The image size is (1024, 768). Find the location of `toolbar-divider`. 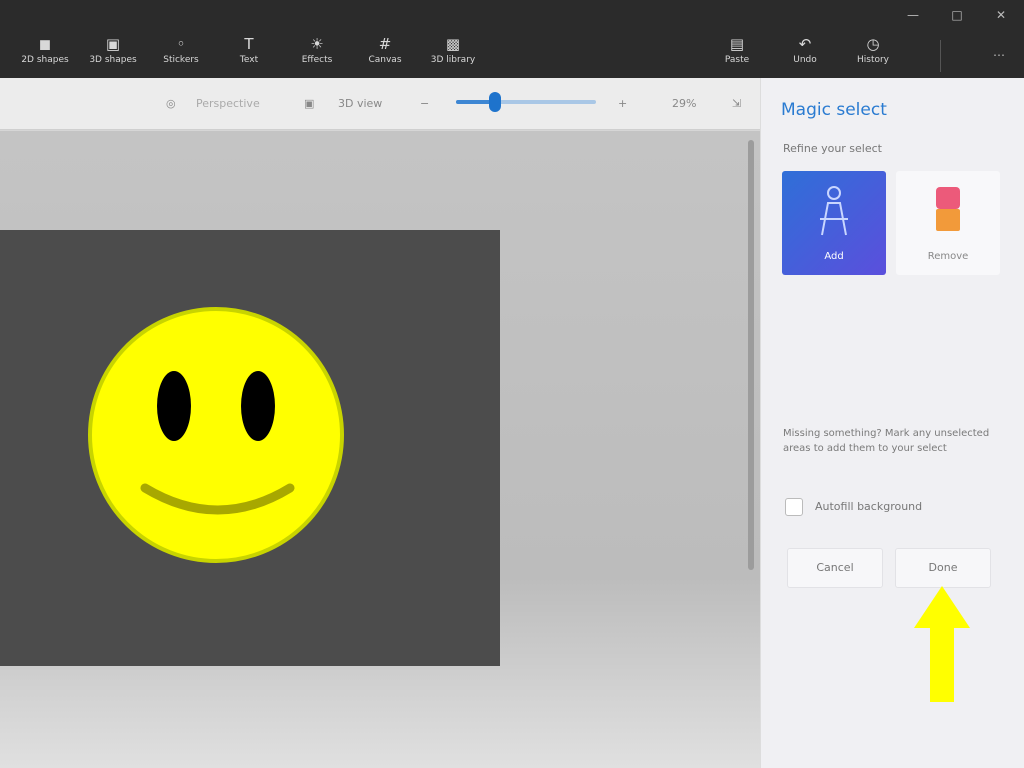

toolbar-divider is located at coordinates (940, 56).